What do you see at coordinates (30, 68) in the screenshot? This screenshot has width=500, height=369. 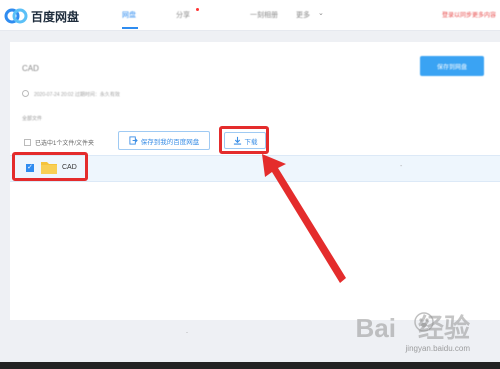 I see `share-title: CAD` at bounding box center [30, 68].